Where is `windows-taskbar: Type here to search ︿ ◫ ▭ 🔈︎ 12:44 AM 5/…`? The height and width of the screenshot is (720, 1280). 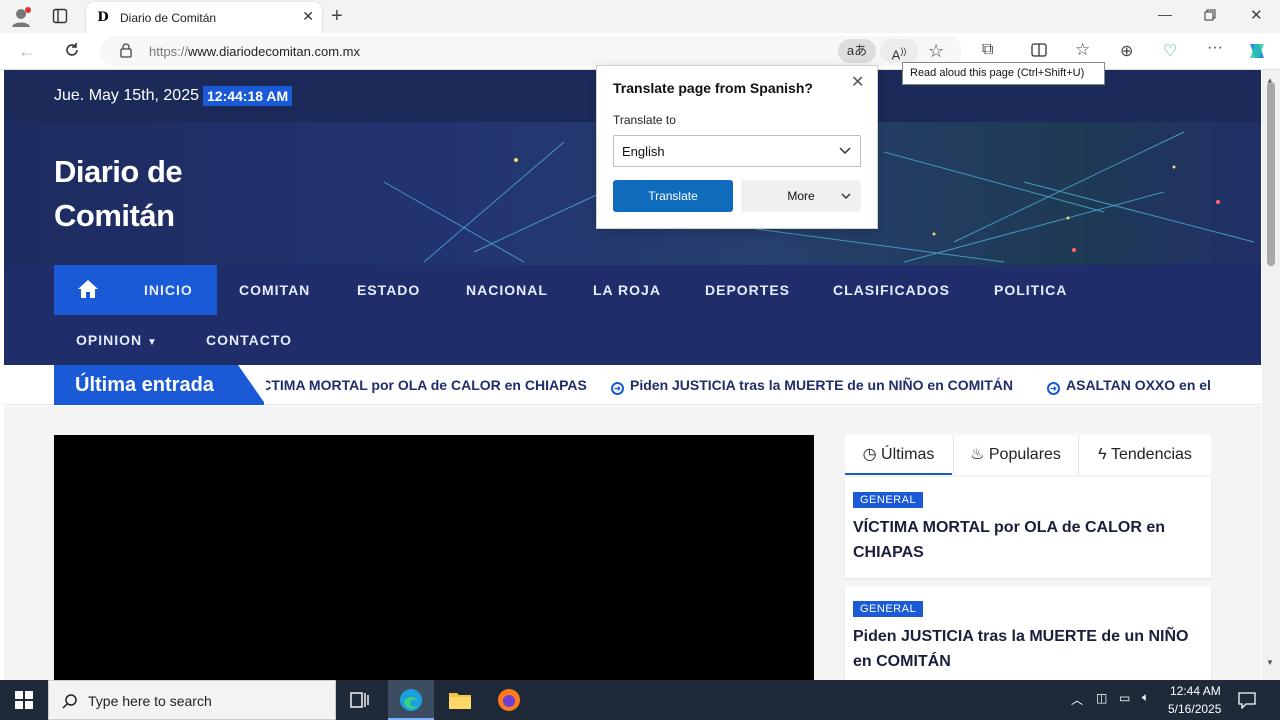
windows-taskbar: Type here to search ︿ ◫ ▭ 🔈︎ 12:44 AM 5/… is located at coordinates (640, 700).